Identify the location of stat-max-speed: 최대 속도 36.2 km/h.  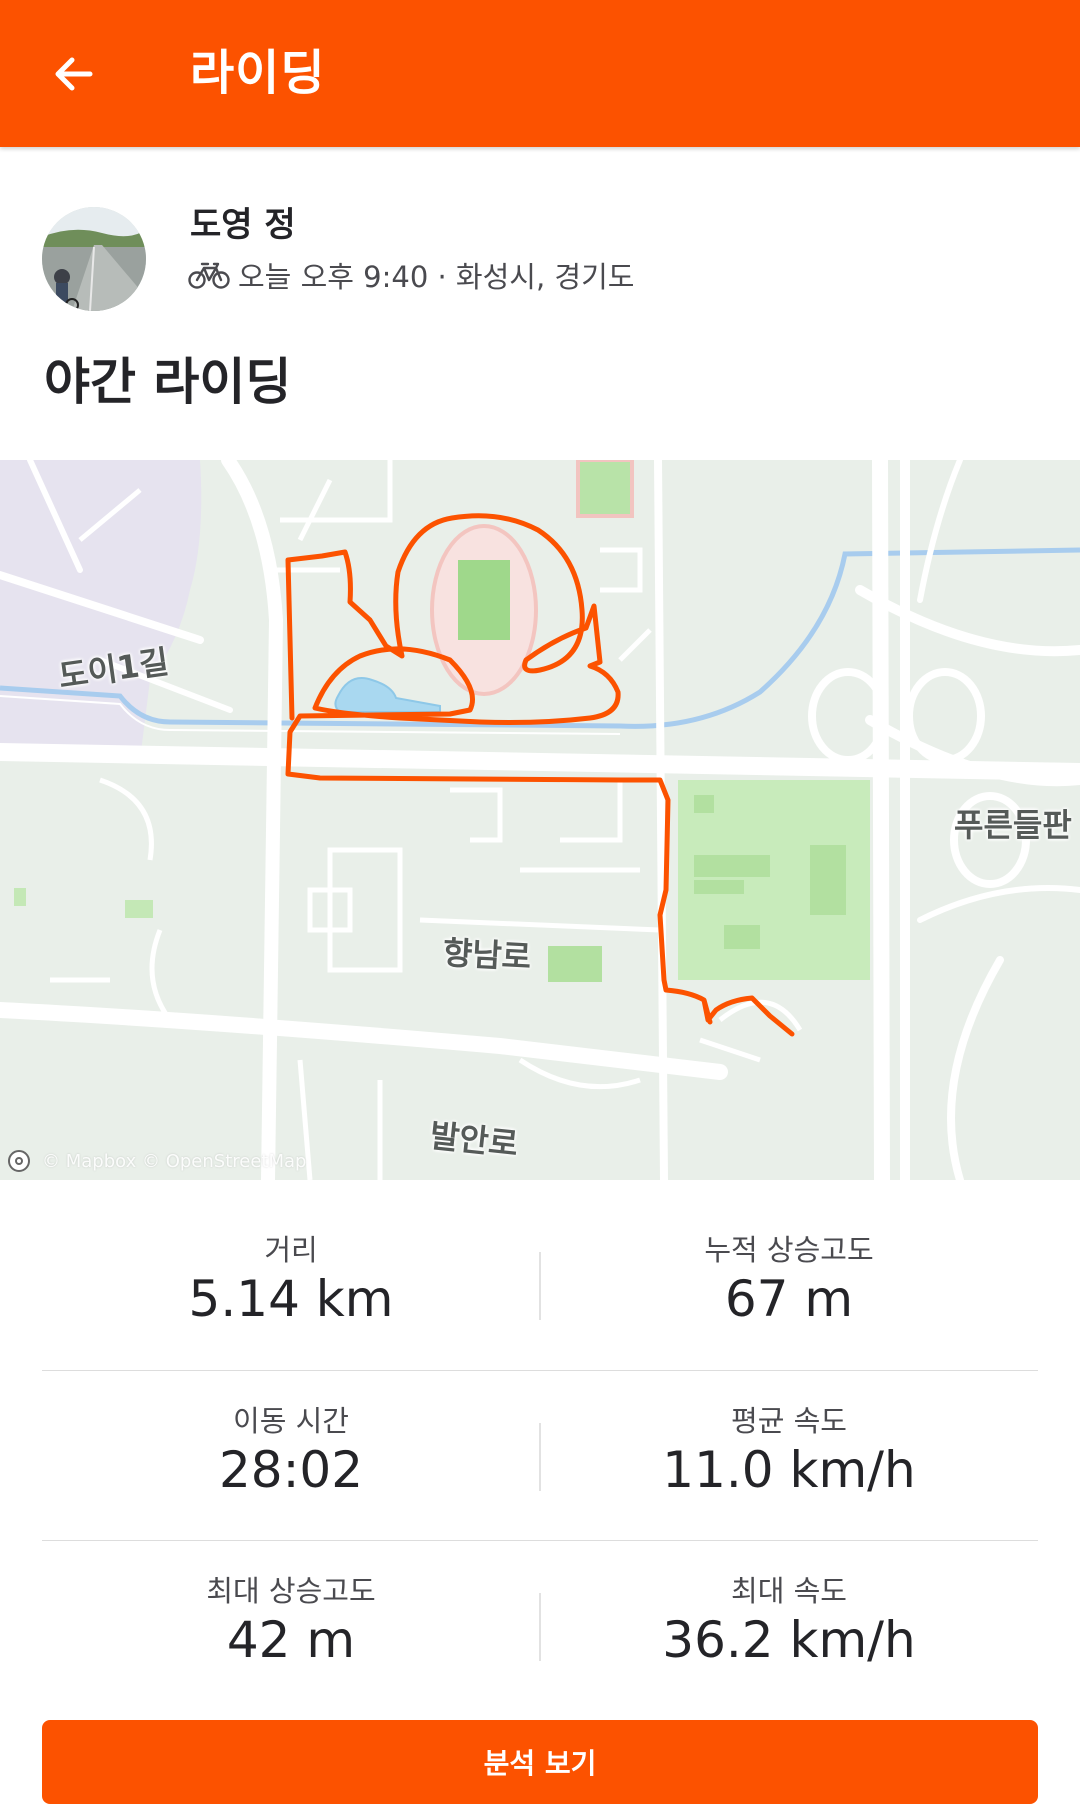
(789, 1626).